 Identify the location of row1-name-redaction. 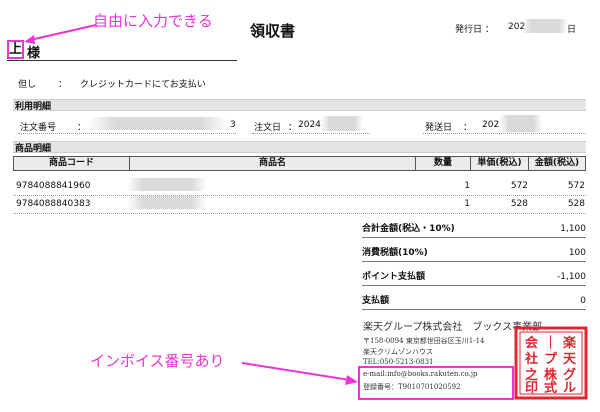
(167, 184).